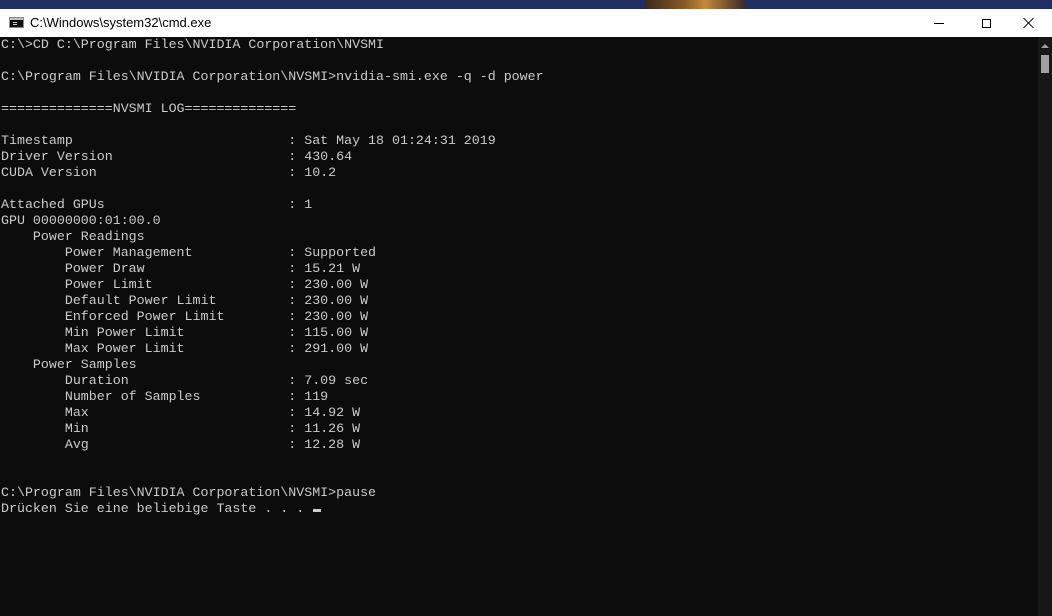 The image size is (1052, 616). I want to click on console-line: Power Limit : 230.00 W, so click(185, 284).